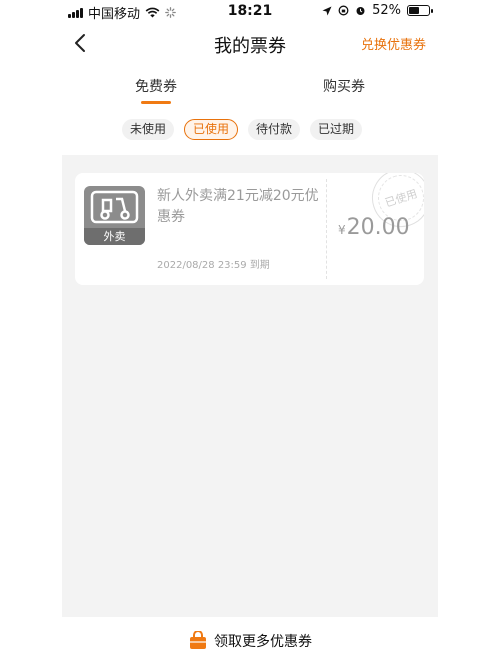 Image resolution: width=500 pixels, height=667 pixels. What do you see at coordinates (250, 43) in the screenshot?
I see `nav-bar: 我的票券 兑换优惠券` at bounding box center [250, 43].